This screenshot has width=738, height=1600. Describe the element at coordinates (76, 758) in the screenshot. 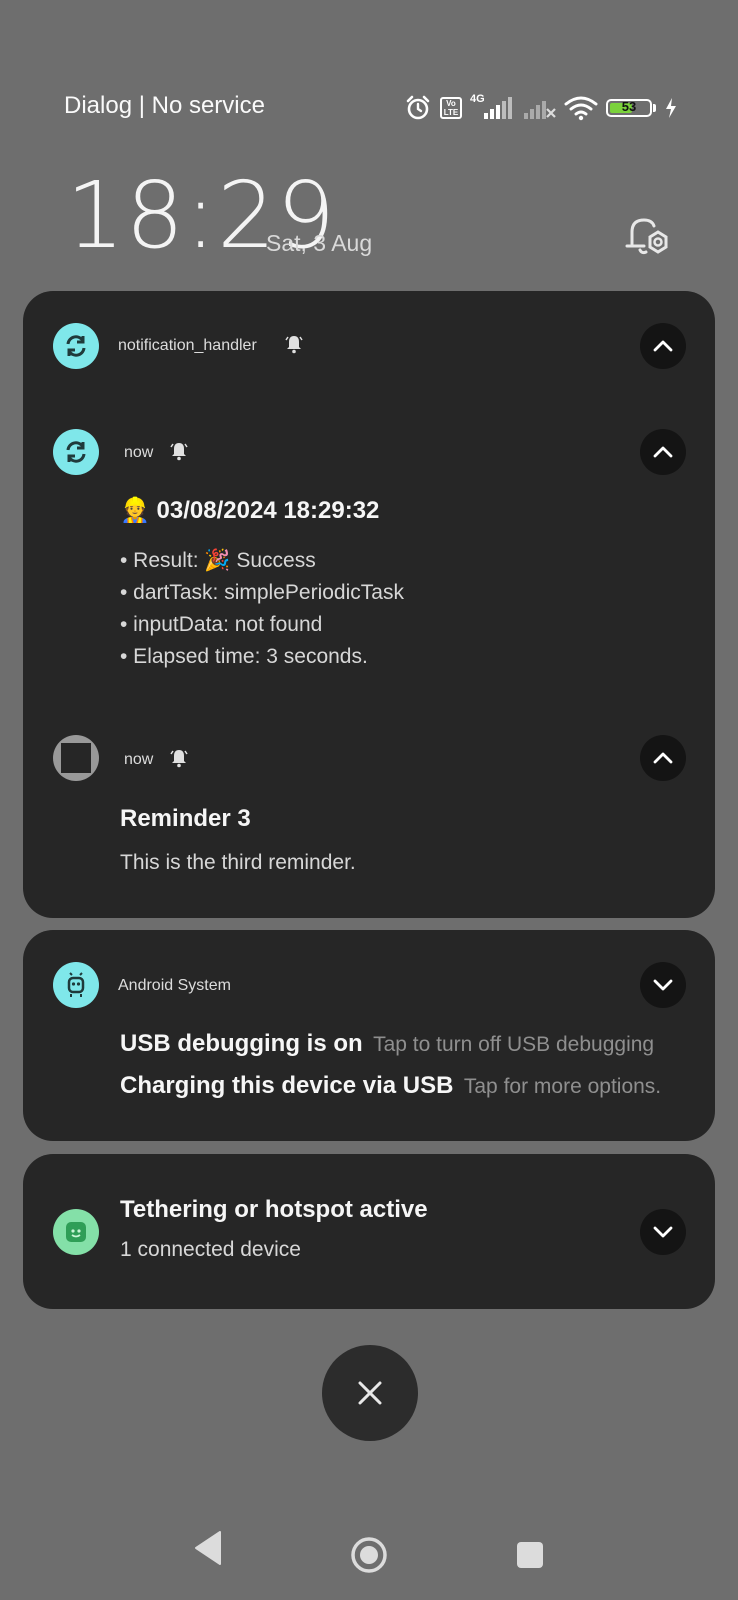

I see `app-placeholder-icon` at that location.